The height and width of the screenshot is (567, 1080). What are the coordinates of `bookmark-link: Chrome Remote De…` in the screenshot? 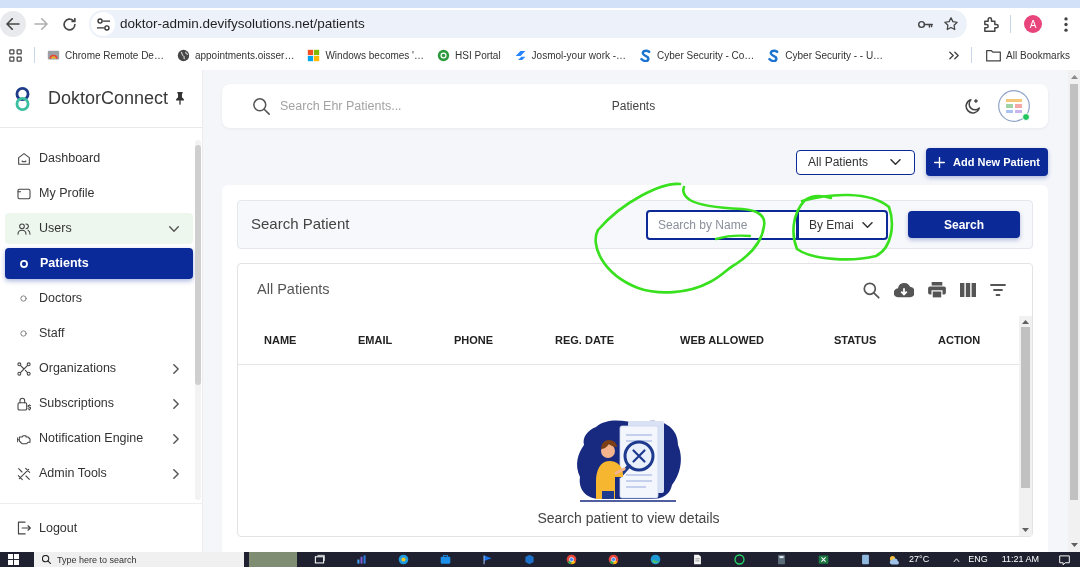 It's located at (105, 55).